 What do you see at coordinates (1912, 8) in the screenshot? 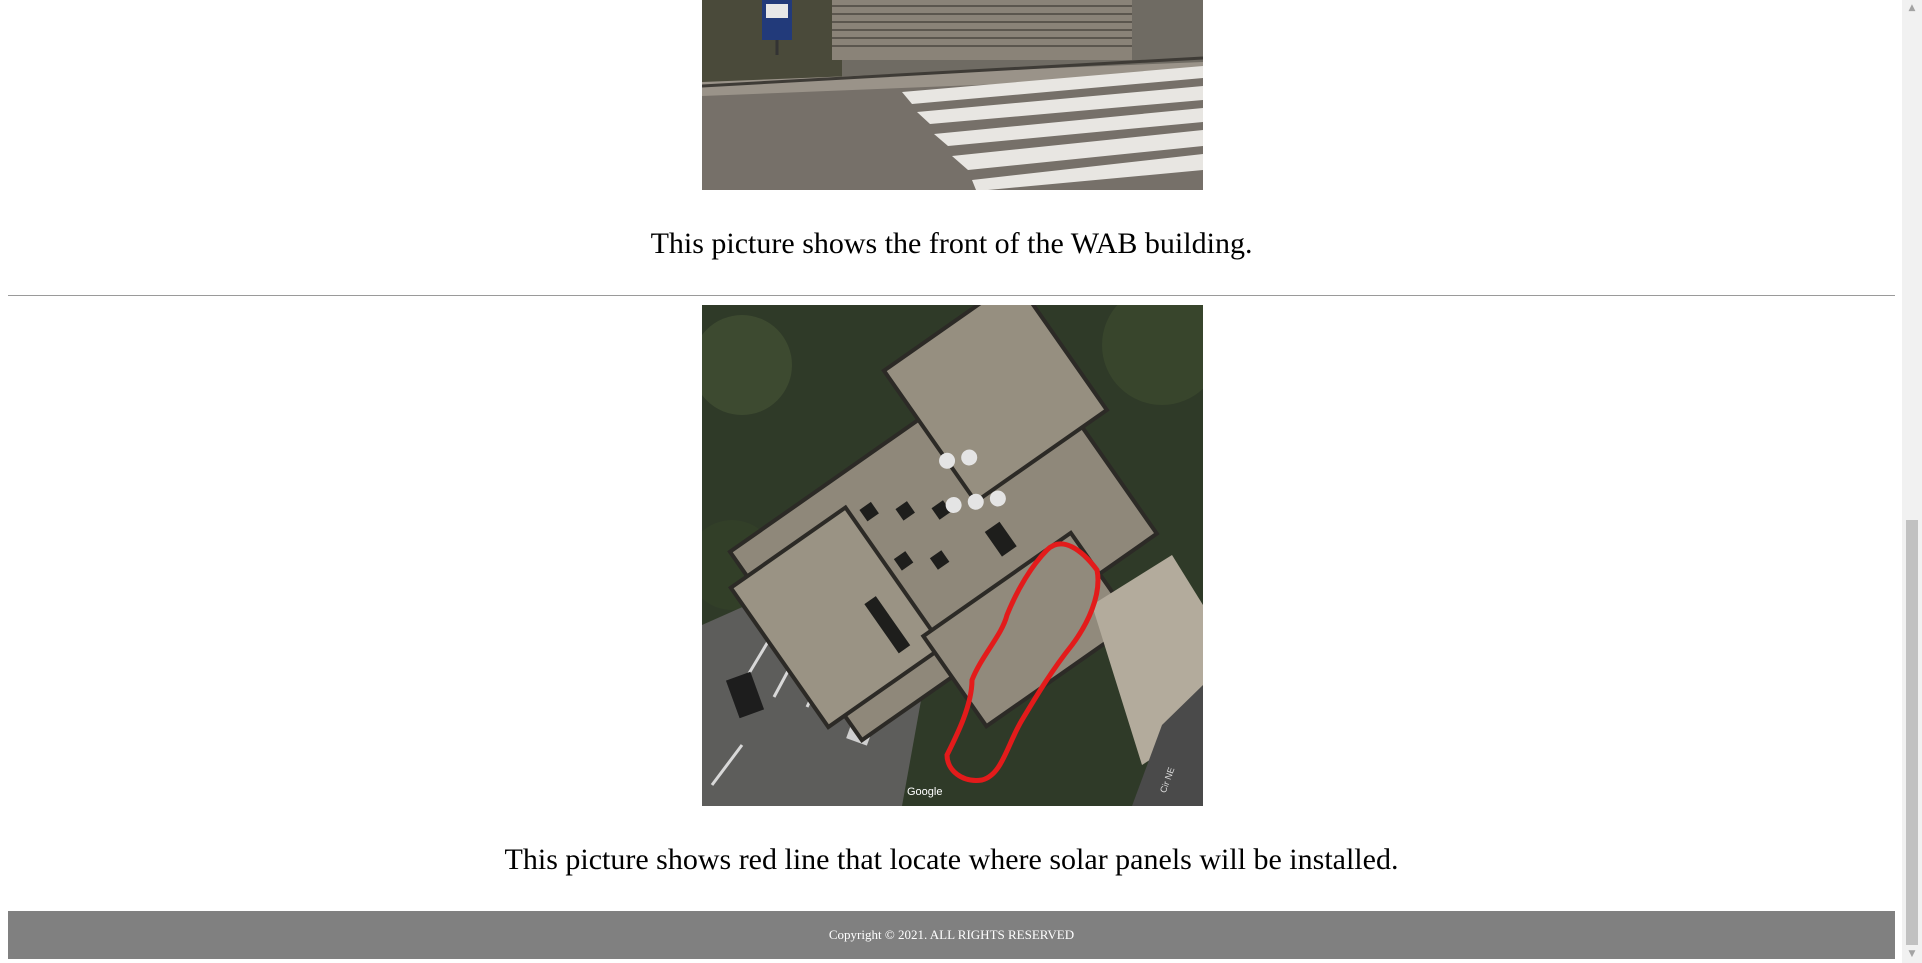
I see `scroll-up-arrow-icon: ▲` at bounding box center [1912, 8].